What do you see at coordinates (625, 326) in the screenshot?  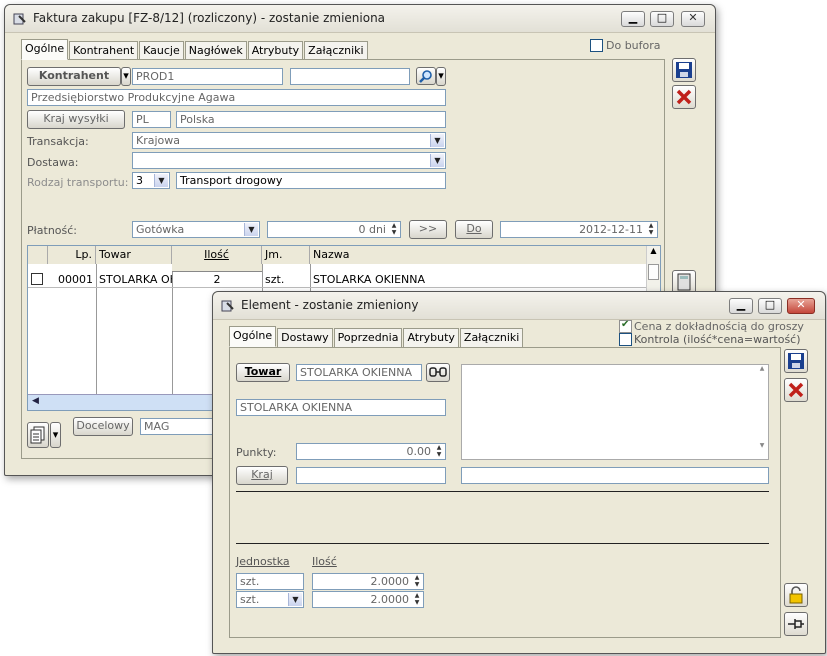 I see `cena-checkbox` at bounding box center [625, 326].